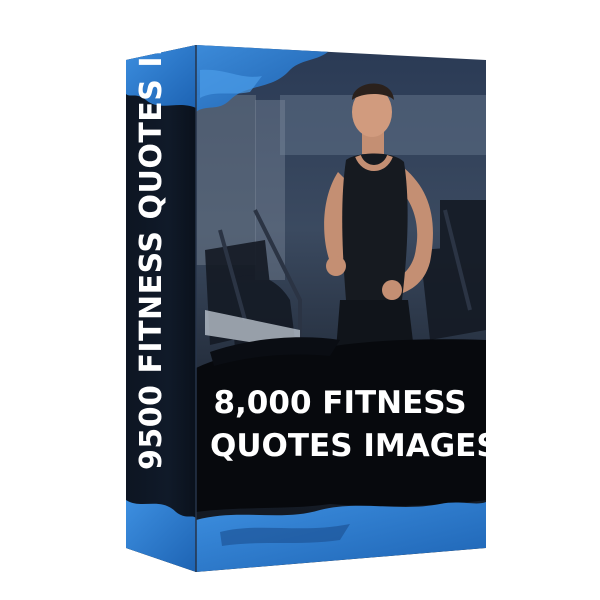 This screenshot has width=600, height=600. What do you see at coordinates (340, 403) in the screenshot?
I see `front-title-line-1: 8,000 FITNESS` at bounding box center [340, 403].